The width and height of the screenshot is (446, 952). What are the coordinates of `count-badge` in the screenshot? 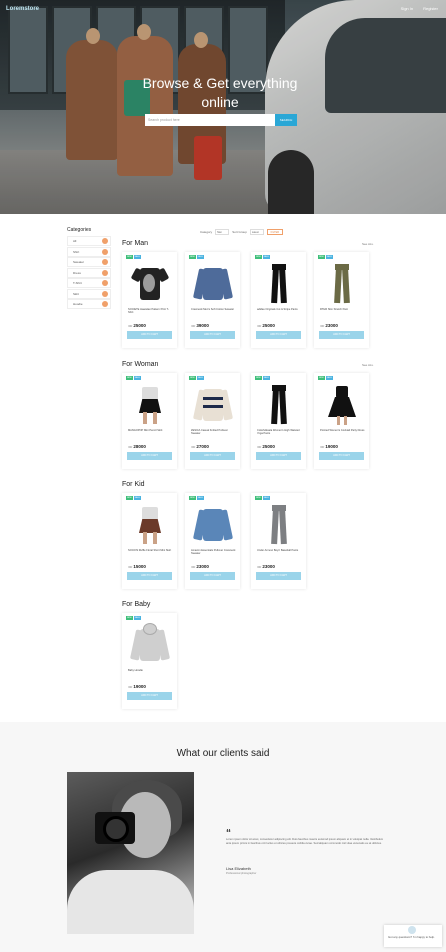 It's located at (105, 262).